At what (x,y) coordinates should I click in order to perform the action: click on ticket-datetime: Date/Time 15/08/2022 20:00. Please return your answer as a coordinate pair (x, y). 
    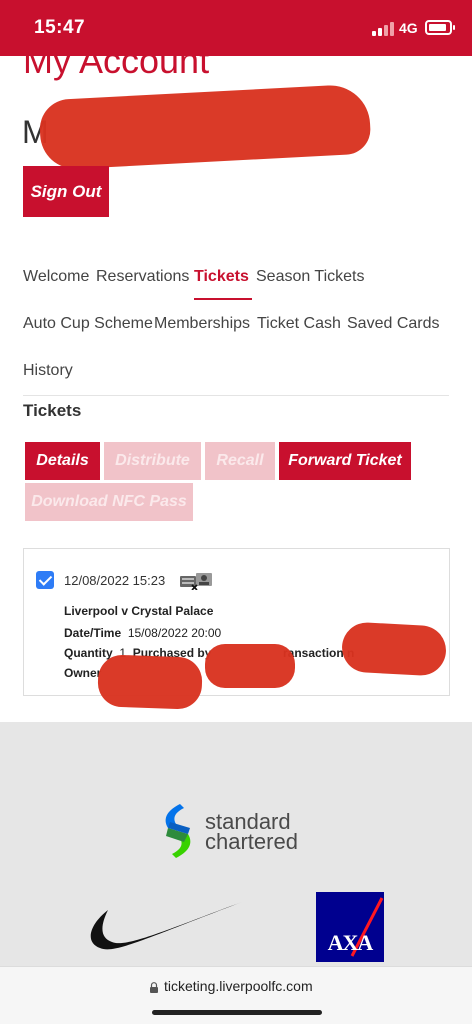
    Looking at the image, I should click on (143, 633).